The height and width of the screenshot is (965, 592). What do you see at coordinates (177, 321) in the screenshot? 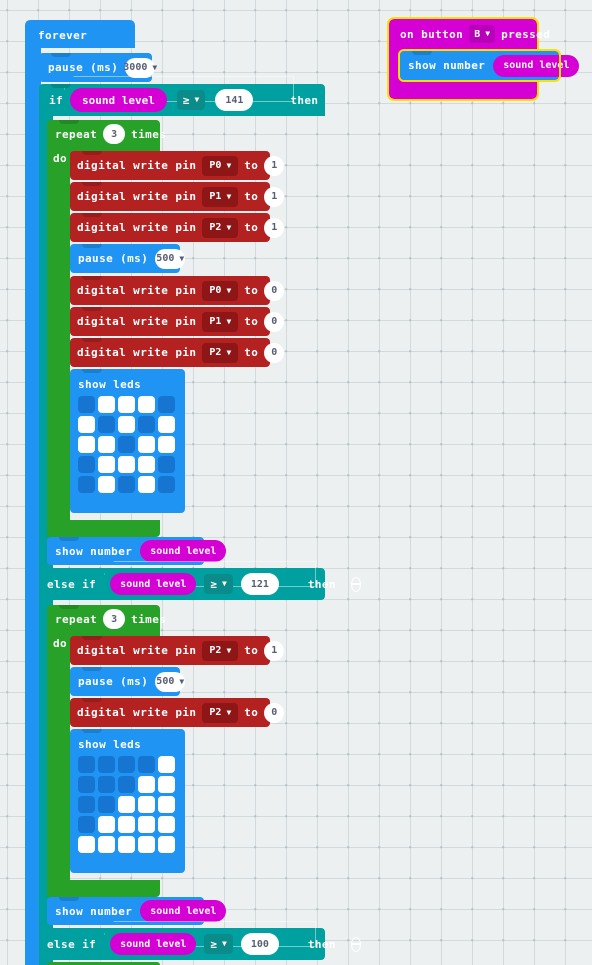
I see `digital-write-block: digital write pin P1 ▼ to 0` at bounding box center [177, 321].